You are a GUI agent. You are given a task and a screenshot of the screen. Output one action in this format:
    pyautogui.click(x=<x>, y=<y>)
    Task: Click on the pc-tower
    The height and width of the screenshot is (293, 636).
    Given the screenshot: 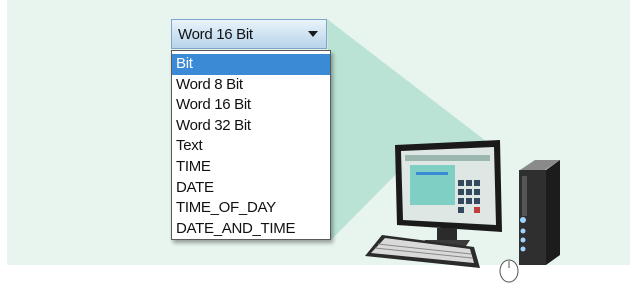 What is the action you would take?
    pyautogui.click(x=539, y=212)
    